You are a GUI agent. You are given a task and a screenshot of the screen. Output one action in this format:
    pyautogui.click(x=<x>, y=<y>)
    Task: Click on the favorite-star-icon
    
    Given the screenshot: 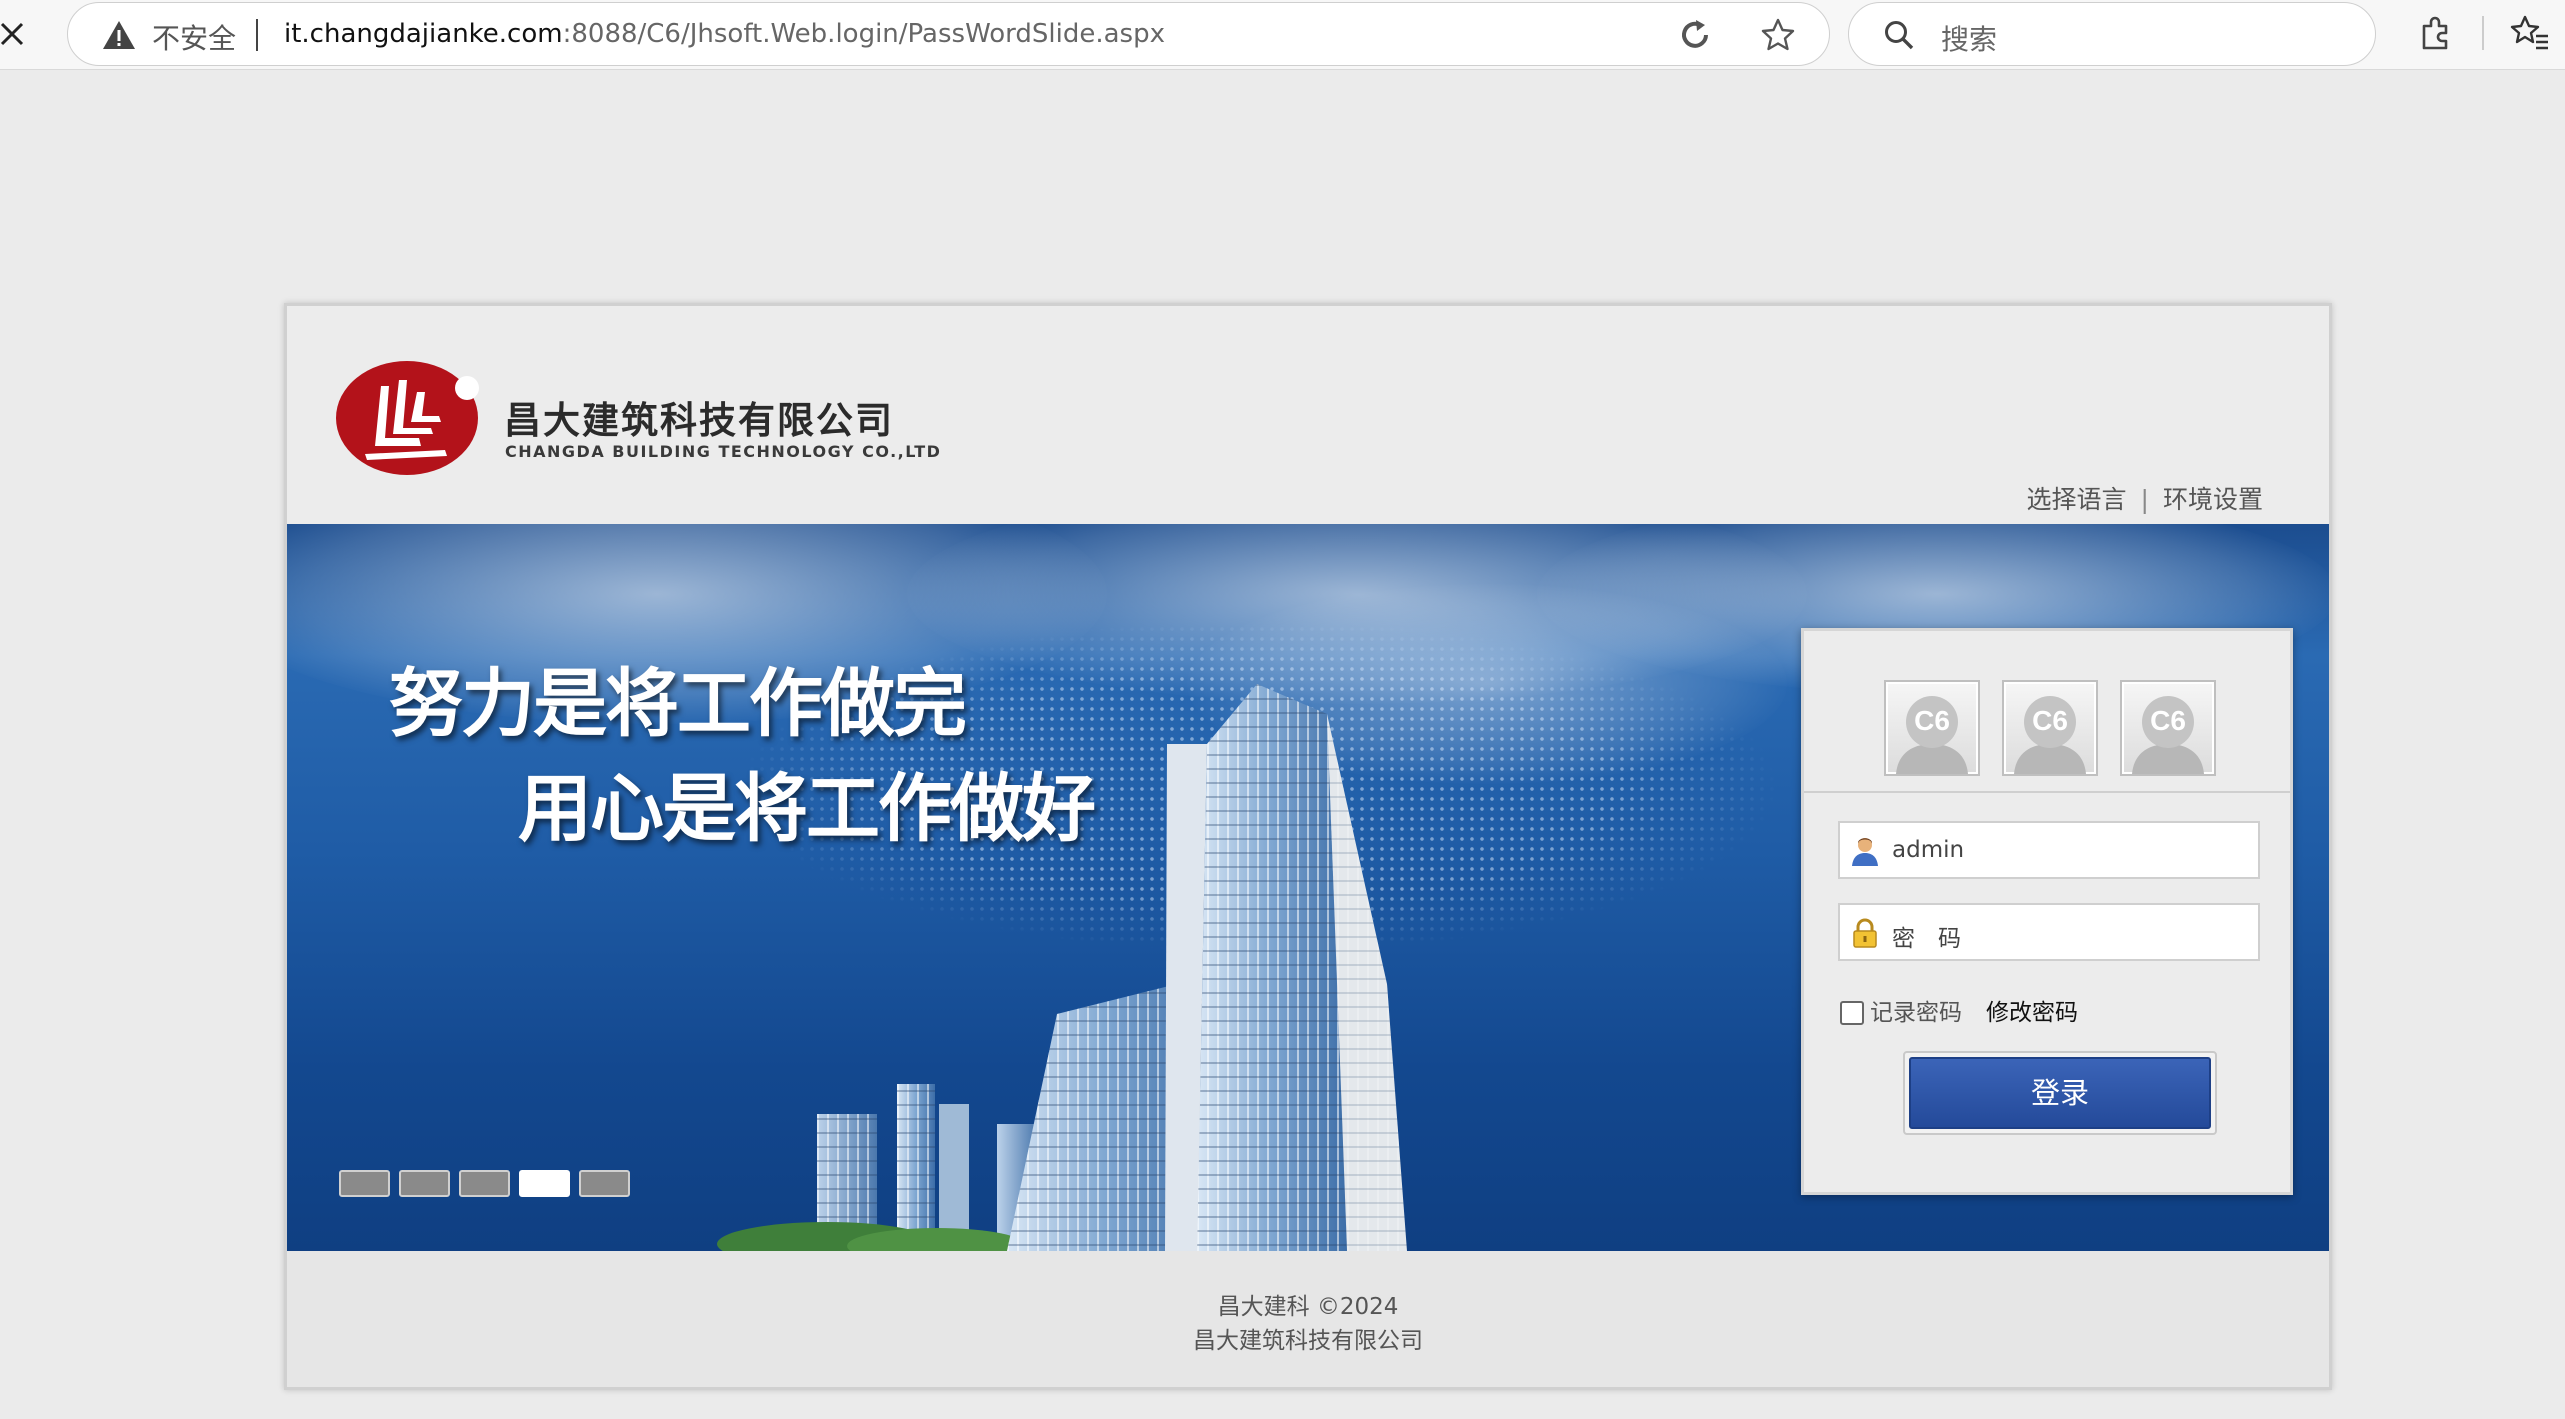 What is the action you would take?
    pyautogui.click(x=1778, y=35)
    